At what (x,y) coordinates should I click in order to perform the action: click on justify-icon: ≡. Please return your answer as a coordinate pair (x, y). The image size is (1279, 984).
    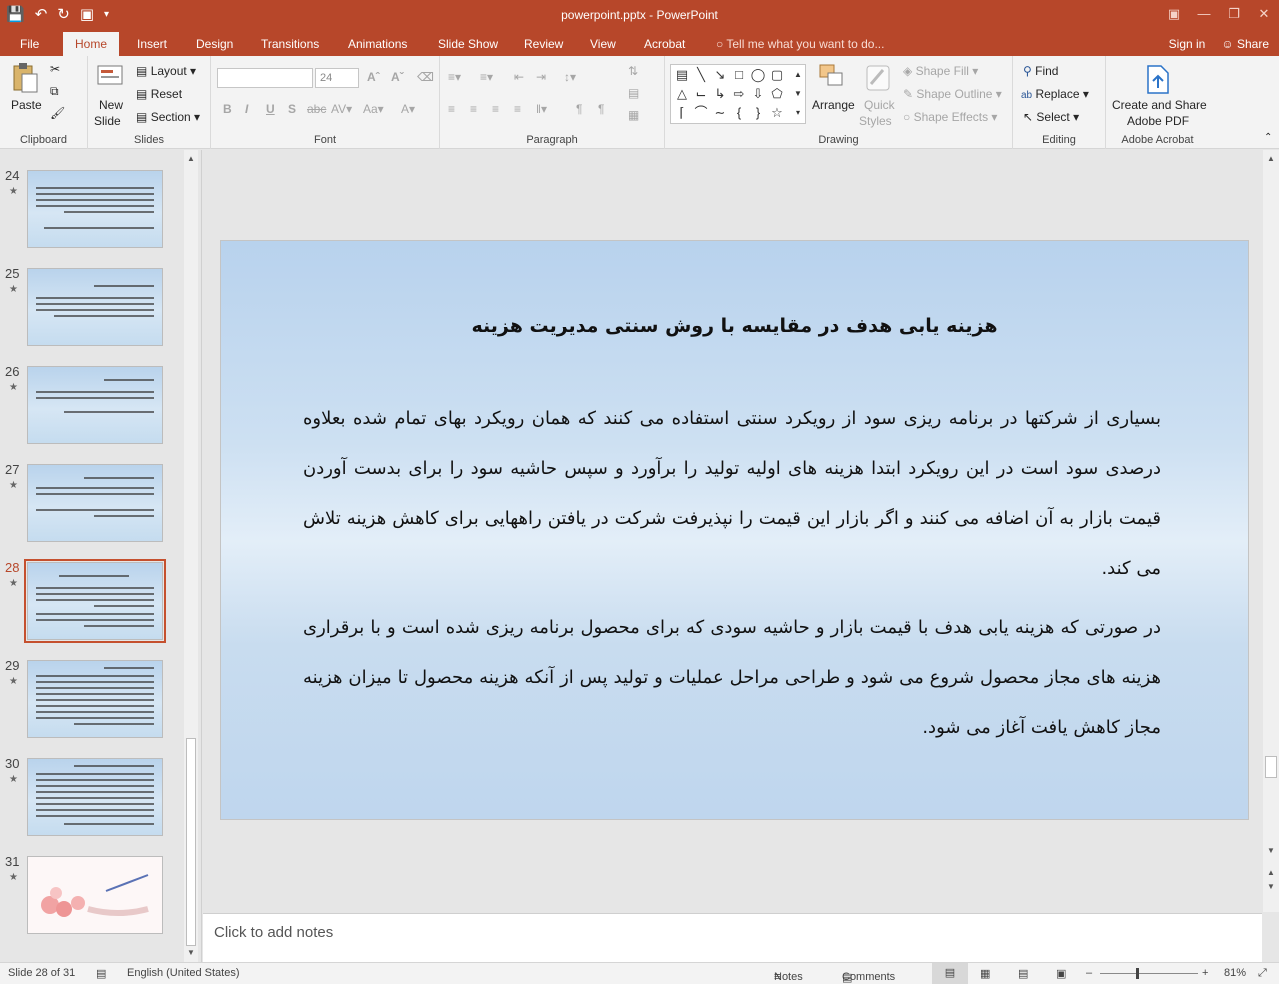
    Looking at the image, I should click on (517, 109).